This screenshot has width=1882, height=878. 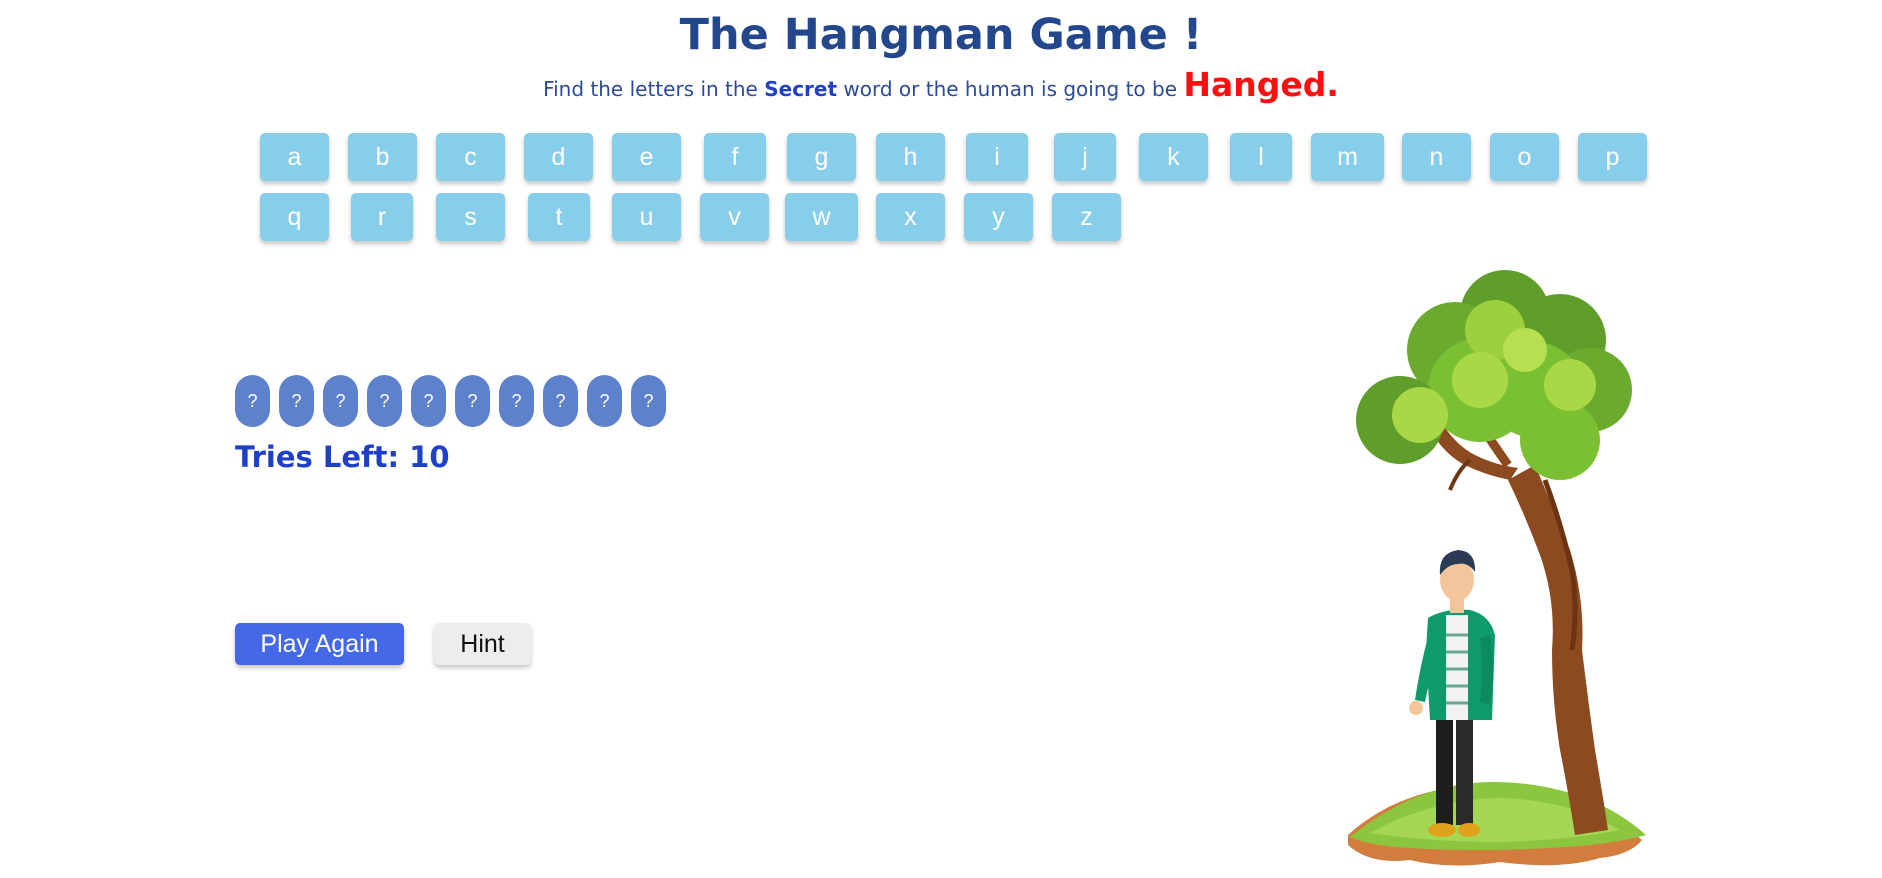 I want to click on letter-button-f: f, so click(x=735, y=157).